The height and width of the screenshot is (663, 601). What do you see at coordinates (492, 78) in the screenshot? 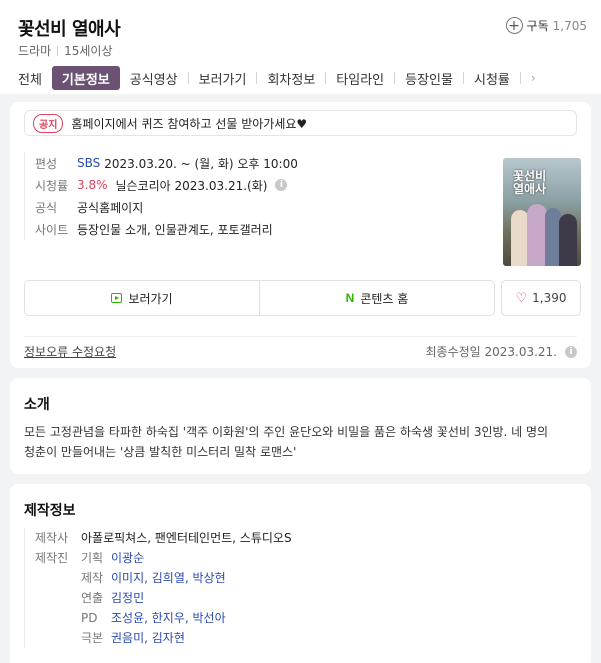
I see `tab-ratings: 시청률` at bounding box center [492, 78].